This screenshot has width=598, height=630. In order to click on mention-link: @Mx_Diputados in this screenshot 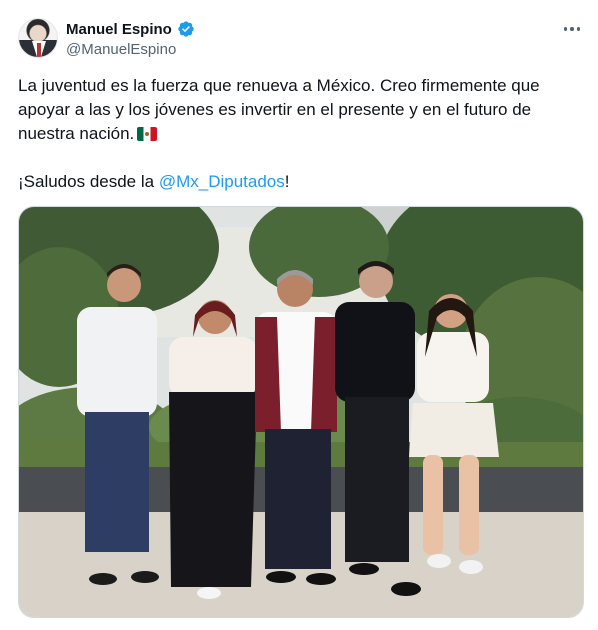, I will do `click(222, 181)`.